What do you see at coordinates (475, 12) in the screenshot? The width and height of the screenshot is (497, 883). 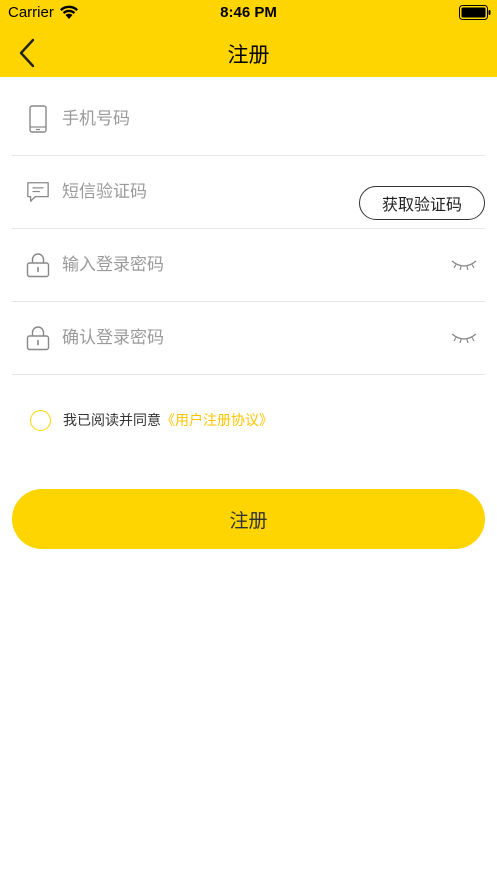 I see `battery-icon` at bounding box center [475, 12].